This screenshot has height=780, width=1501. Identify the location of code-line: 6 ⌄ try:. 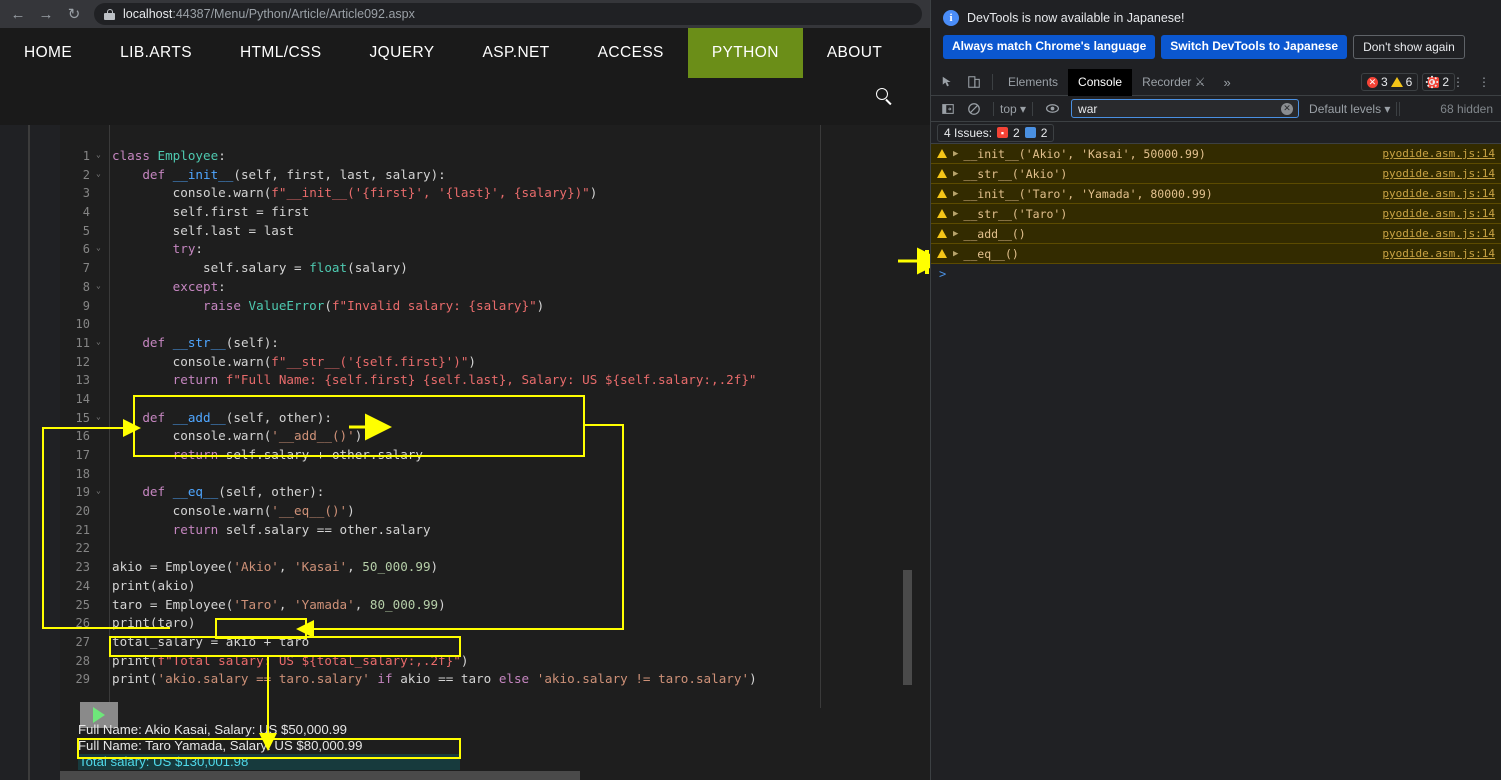
(441, 249).